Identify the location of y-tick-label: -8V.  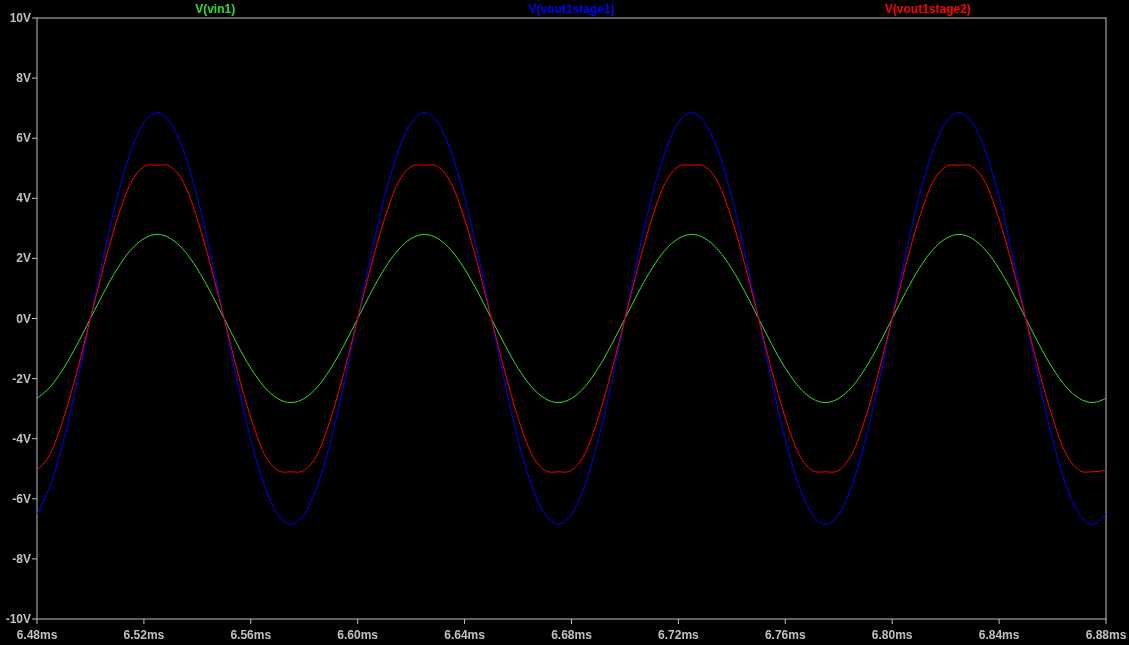
(21, 558).